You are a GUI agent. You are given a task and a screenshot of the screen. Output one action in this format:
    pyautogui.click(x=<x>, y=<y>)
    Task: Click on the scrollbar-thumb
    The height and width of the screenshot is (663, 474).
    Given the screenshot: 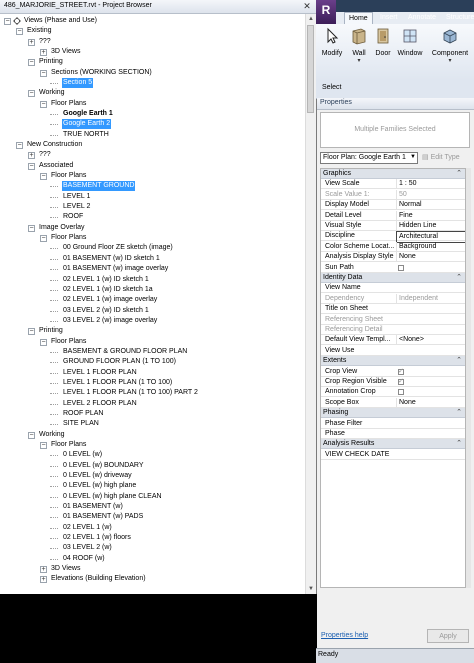 What is the action you would take?
    pyautogui.click(x=310, y=69)
    